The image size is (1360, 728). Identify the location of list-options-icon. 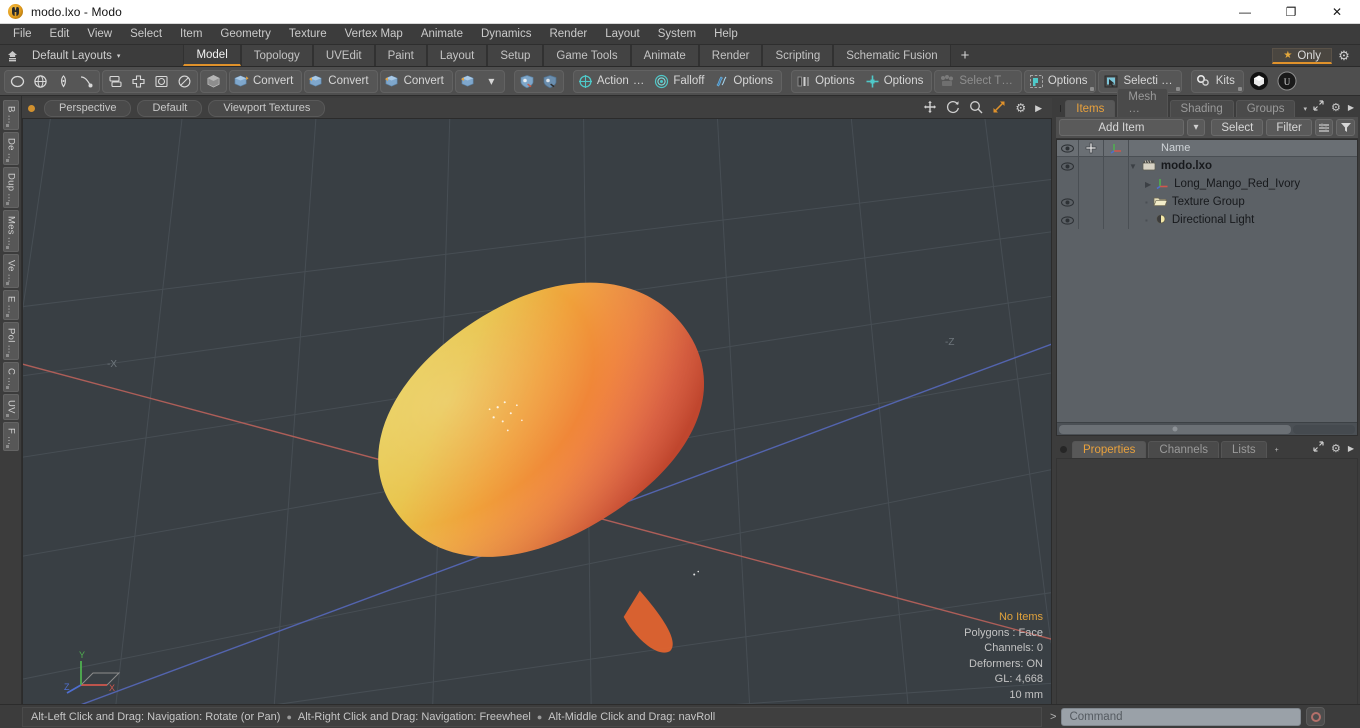
(1324, 127).